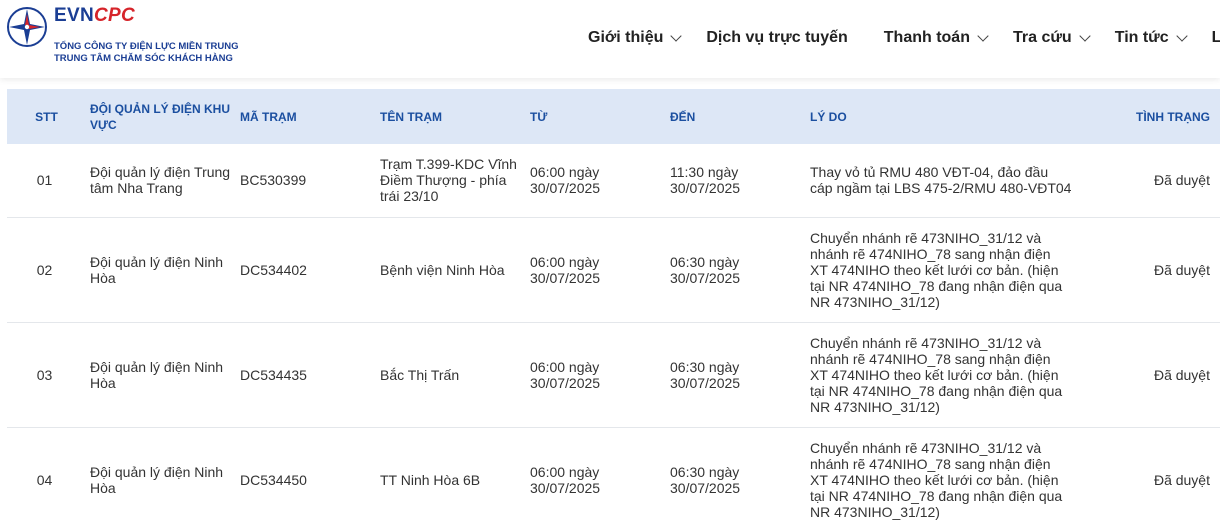  What do you see at coordinates (1052, 38) in the screenshot?
I see `nav-item-tra-cuu: Tra cứu` at bounding box center [1052, 38].